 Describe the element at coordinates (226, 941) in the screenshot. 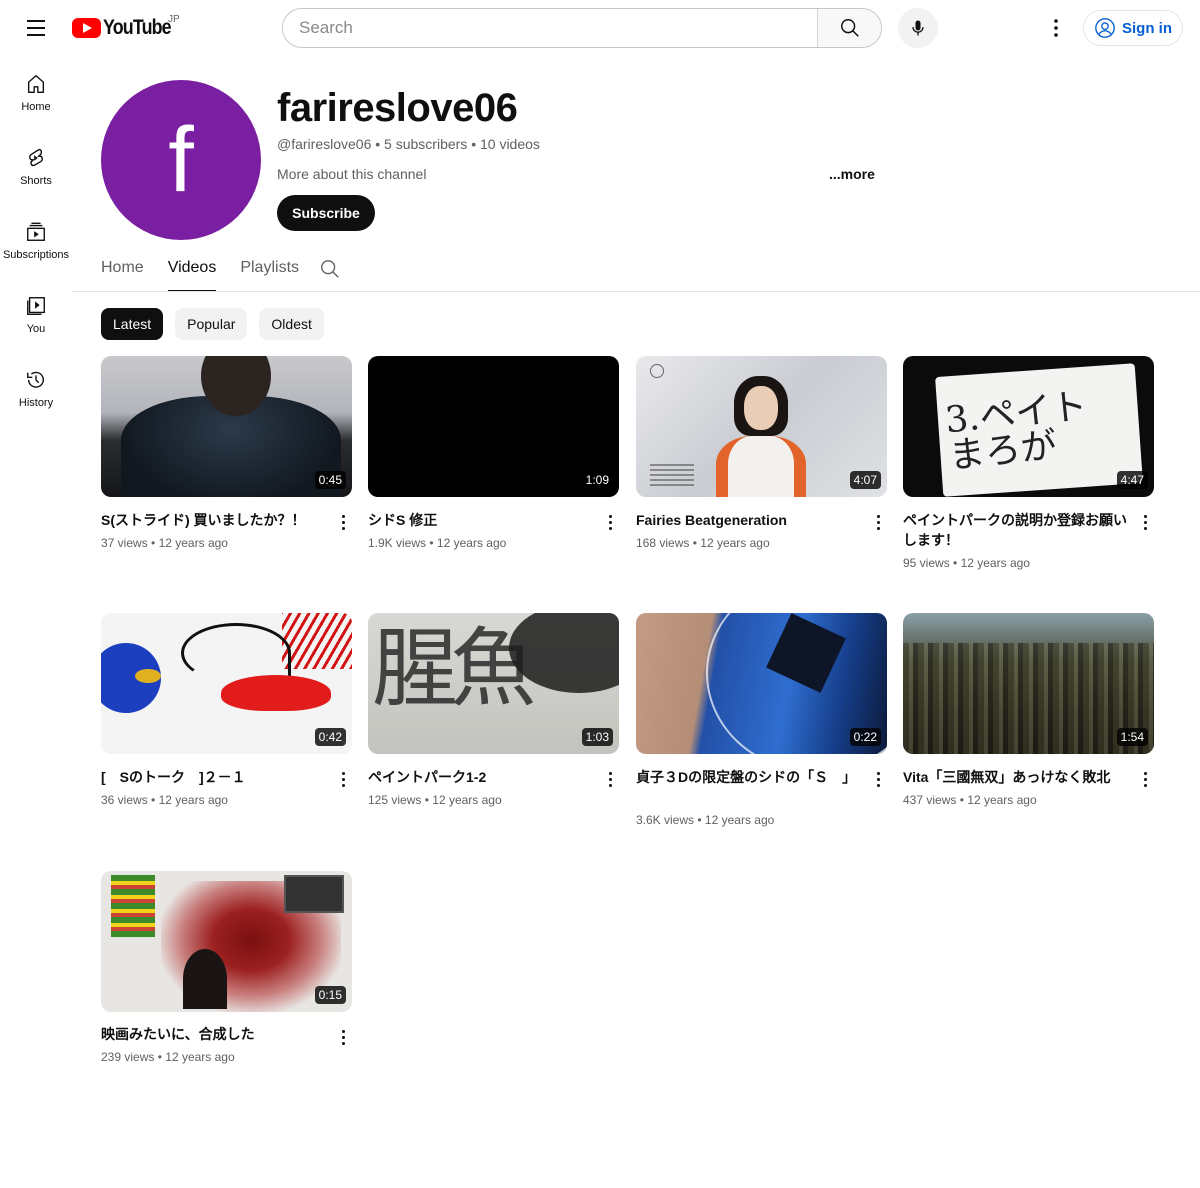

I see `video-thumbnail: 0:15` at that location.